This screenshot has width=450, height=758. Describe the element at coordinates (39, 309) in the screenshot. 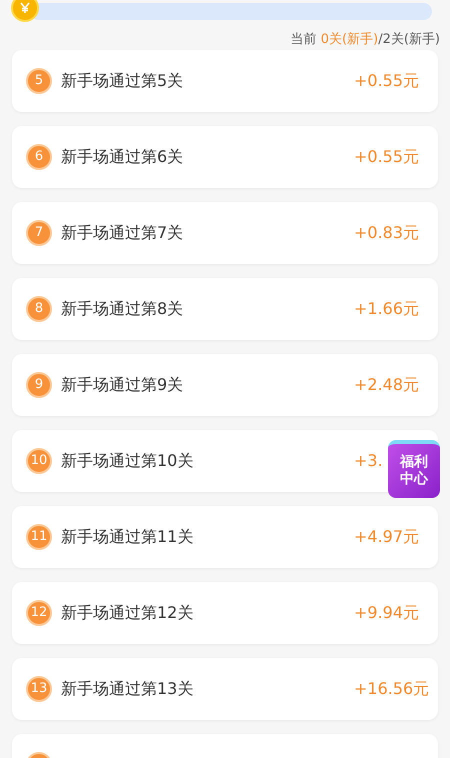

I see `level-number: 8` at that location.